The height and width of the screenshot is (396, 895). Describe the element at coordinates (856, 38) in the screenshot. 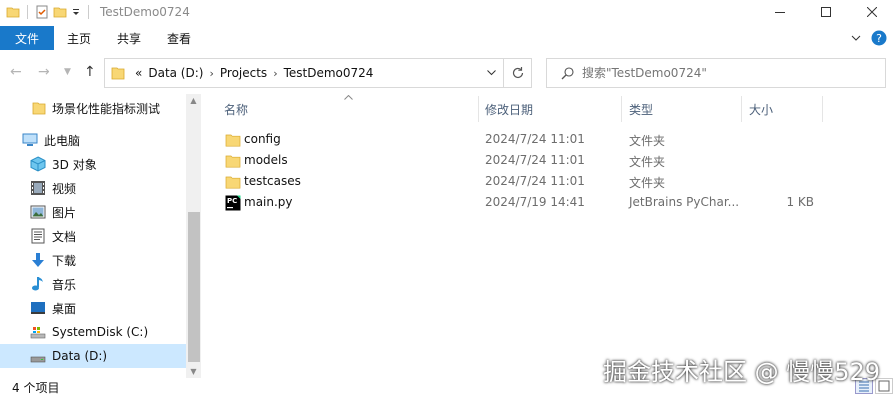

I see `expand-ribbon-icon` at that location.